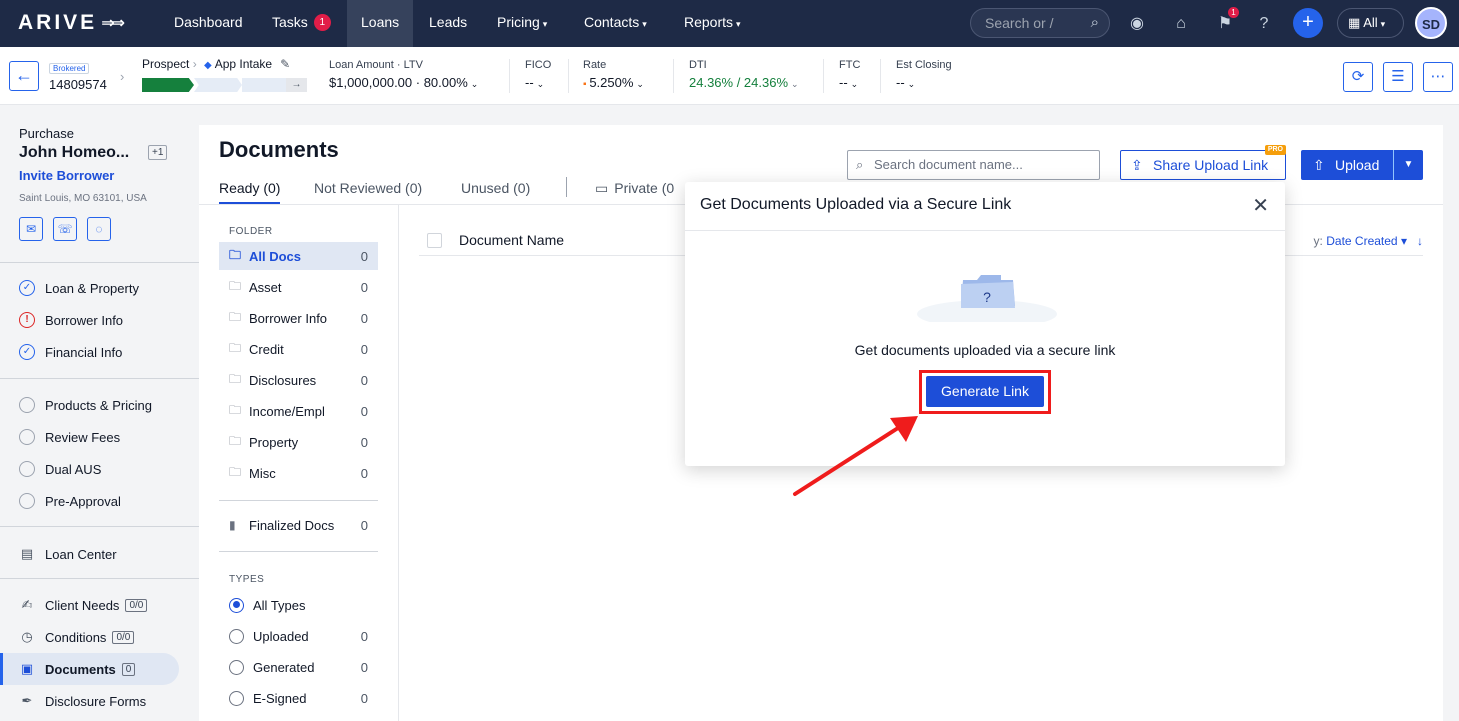 The image size is (1459, 721). I want to click on sidebar-item-client-needs: ✍ Client Needs 0/0, so click(89, 605).